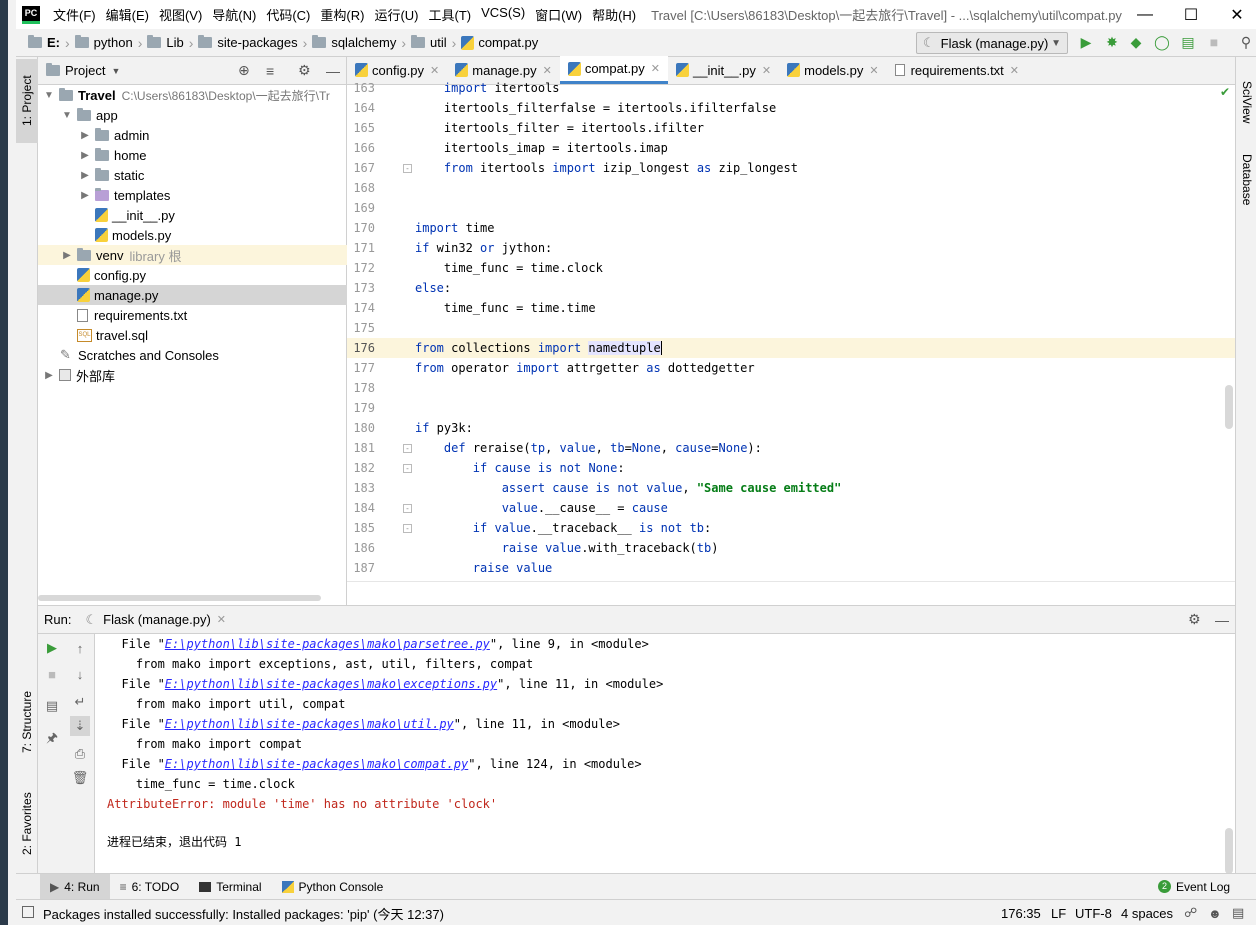  I want to click on tab-todo: ≡ 6: TODO, so click(150, 887).